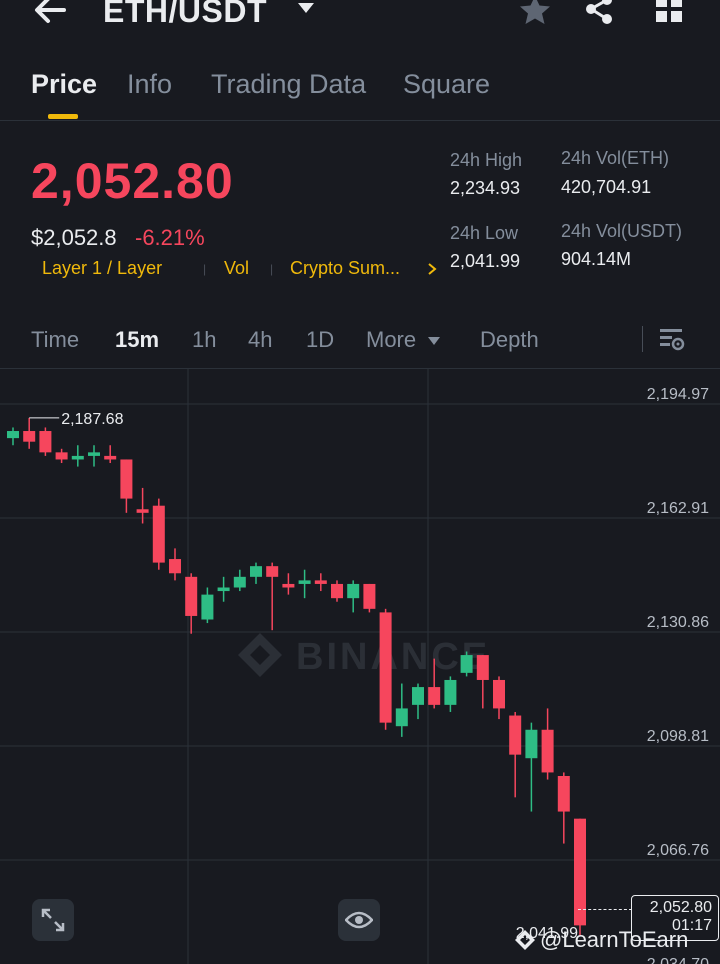  I want to click on visibility-button, so click(359, 920).